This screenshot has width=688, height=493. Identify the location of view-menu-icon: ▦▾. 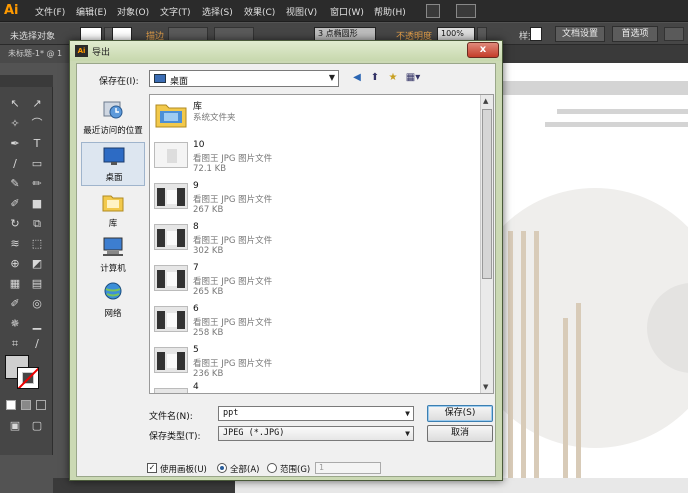
(413, 78).